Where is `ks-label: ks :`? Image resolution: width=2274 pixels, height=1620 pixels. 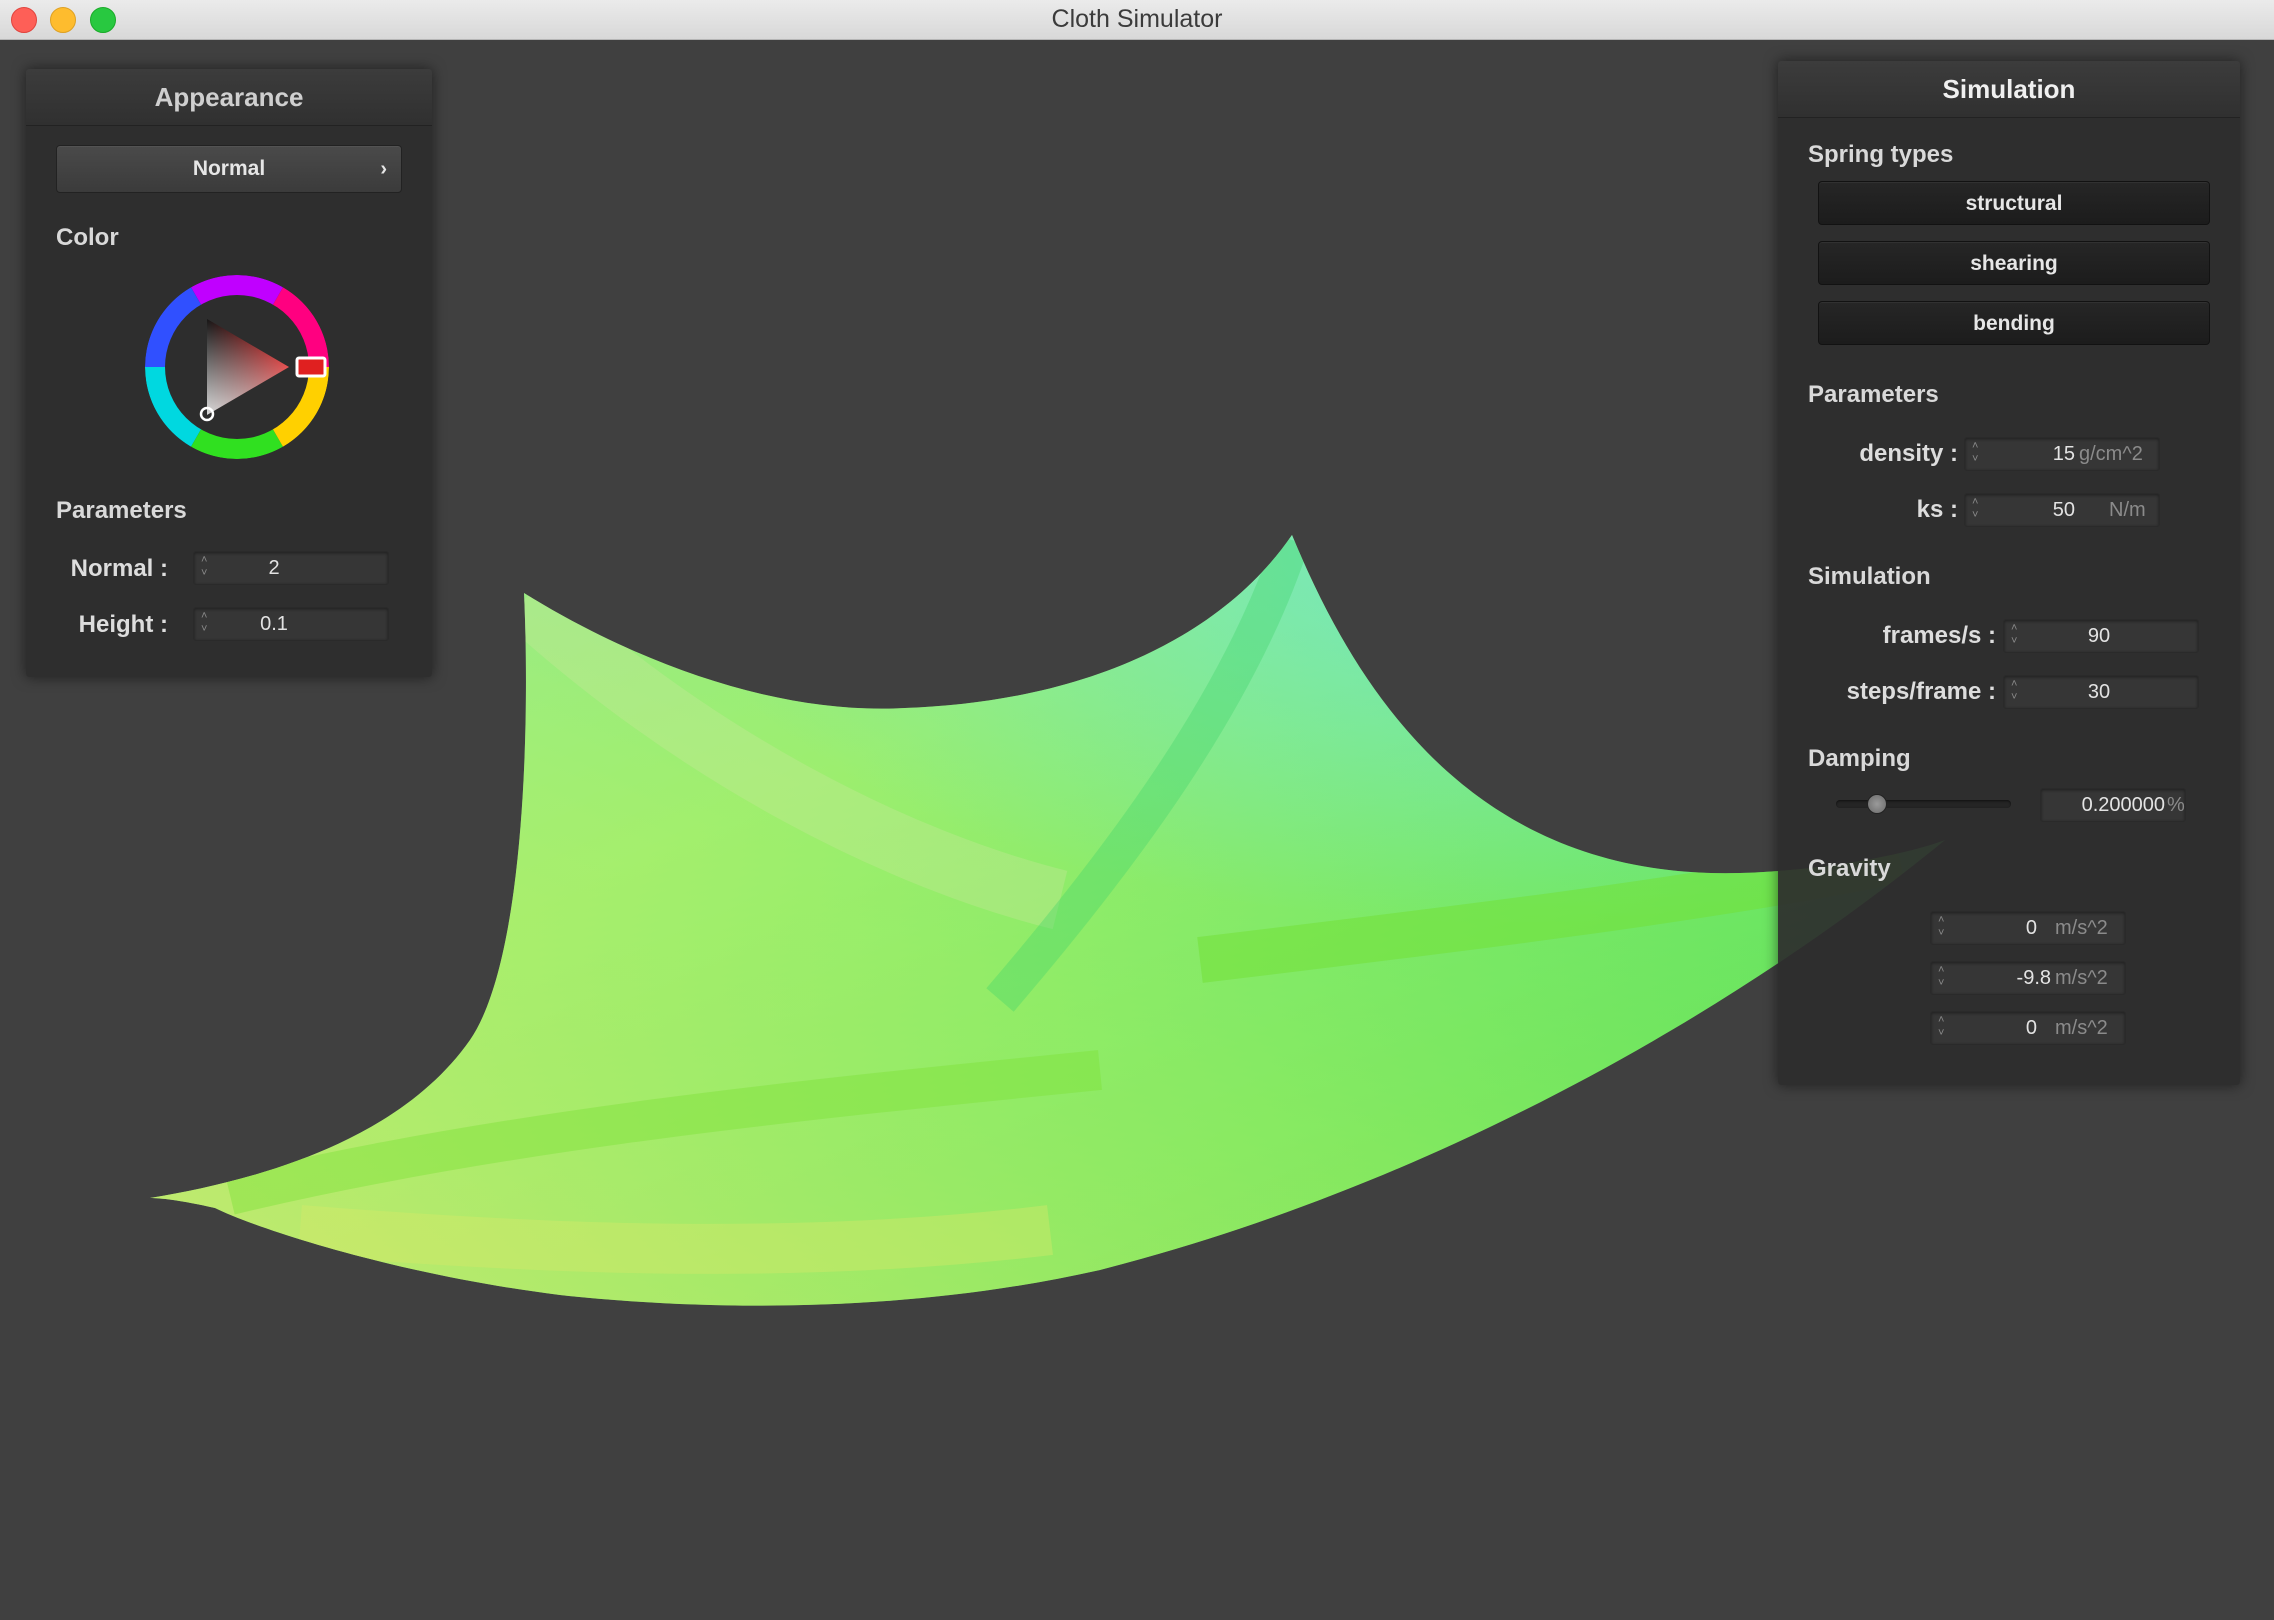
ks-label: ks : is located at coordinates (1937, 509).